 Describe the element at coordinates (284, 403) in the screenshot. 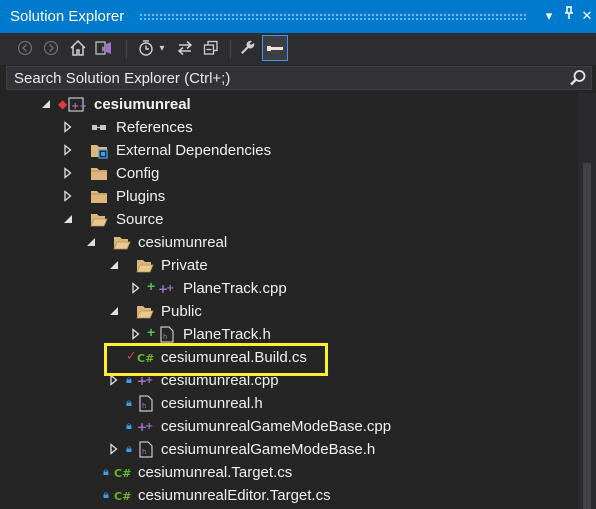

I see `tree-item-cesiumunreal-h: 🔒︎ cesiumunreal.h` at that location.